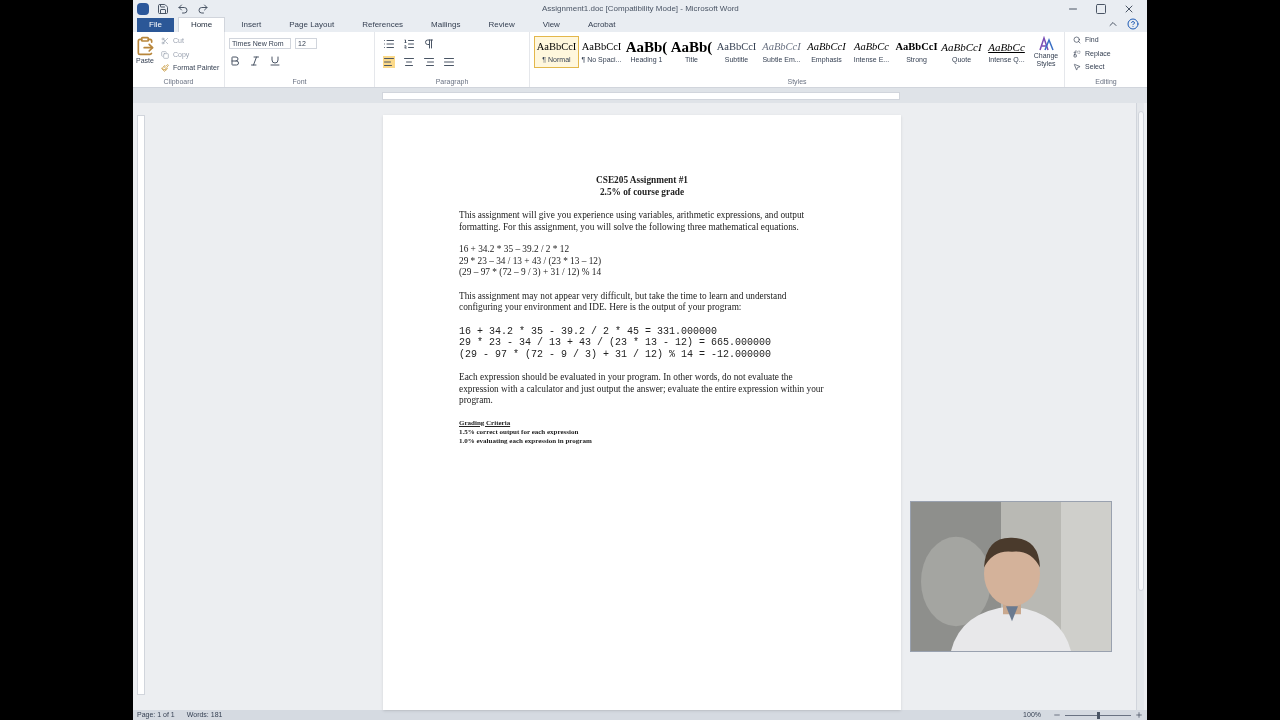 The height and width of the screenshot is (720, 1280). Describe the element at coordinates (616, 354) in the screenshot. I see `output-line: (29 - 97 * (72 - 9 / 3) + 31 / 12) % 14 = -12.000000` at that location.